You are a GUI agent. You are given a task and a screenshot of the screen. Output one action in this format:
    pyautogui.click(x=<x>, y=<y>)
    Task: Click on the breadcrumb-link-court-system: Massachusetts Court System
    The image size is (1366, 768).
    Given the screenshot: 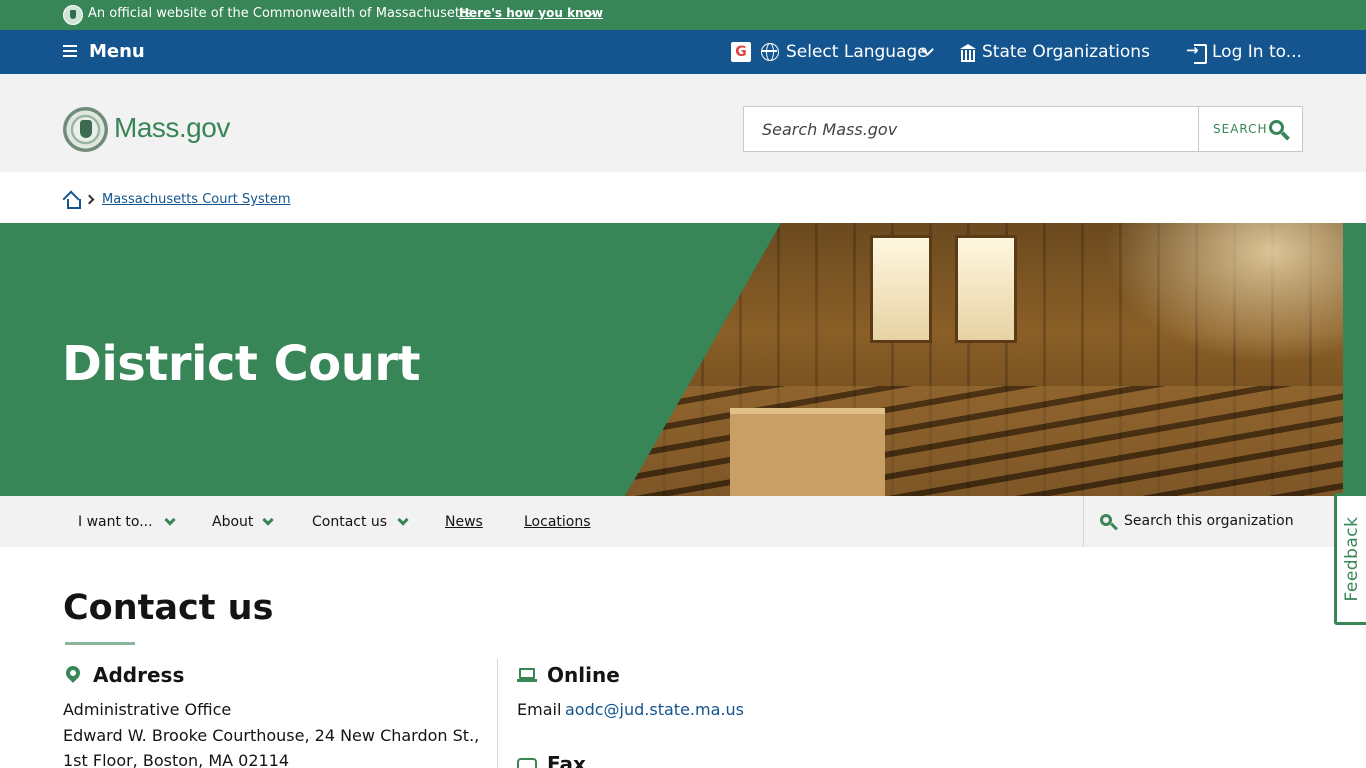 What is the action you would take?
    pyautogui.click(x=196, y=199)
    